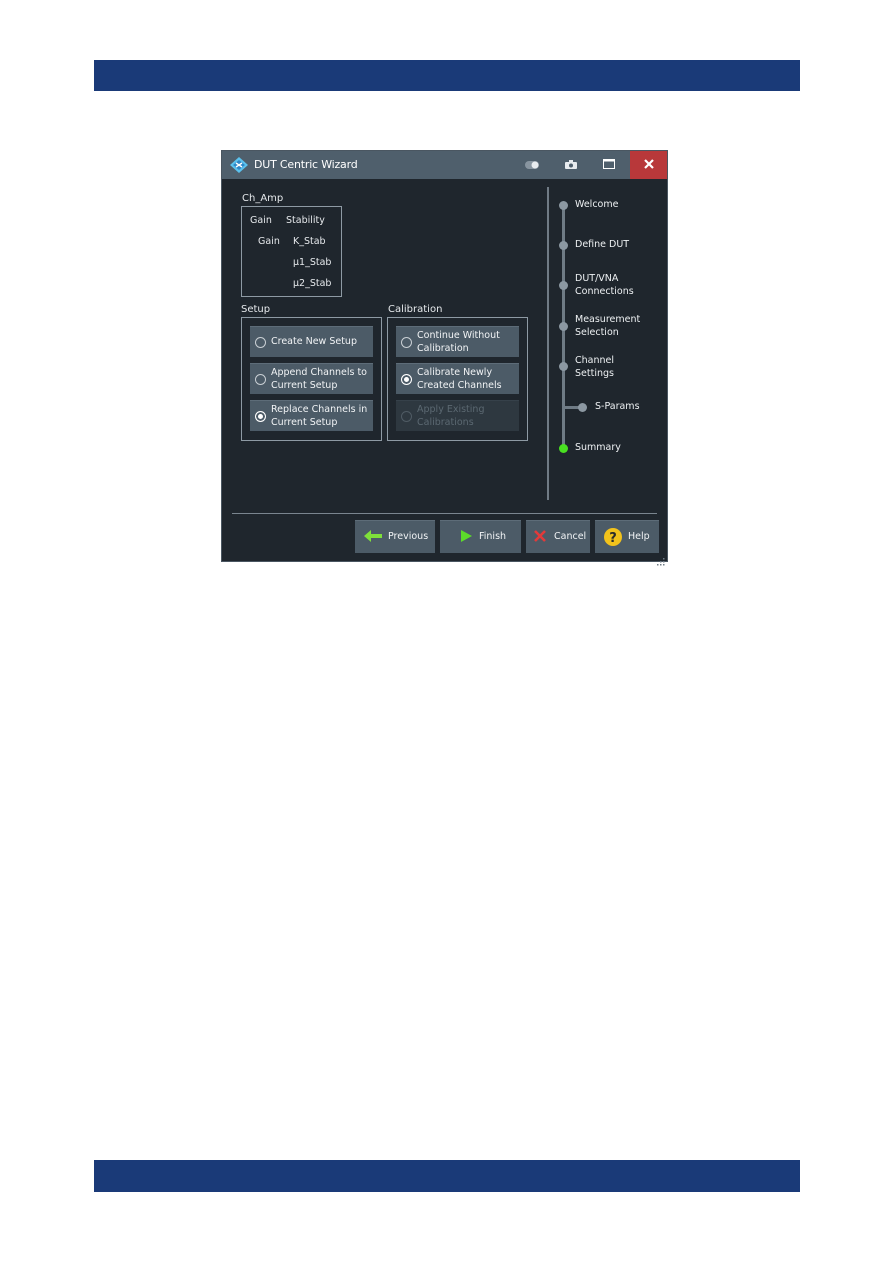  What do you see at coordinates (608, 326) in the screenshot?
I see `step-label: Measurement Selection` at bounding box center [608, 326].